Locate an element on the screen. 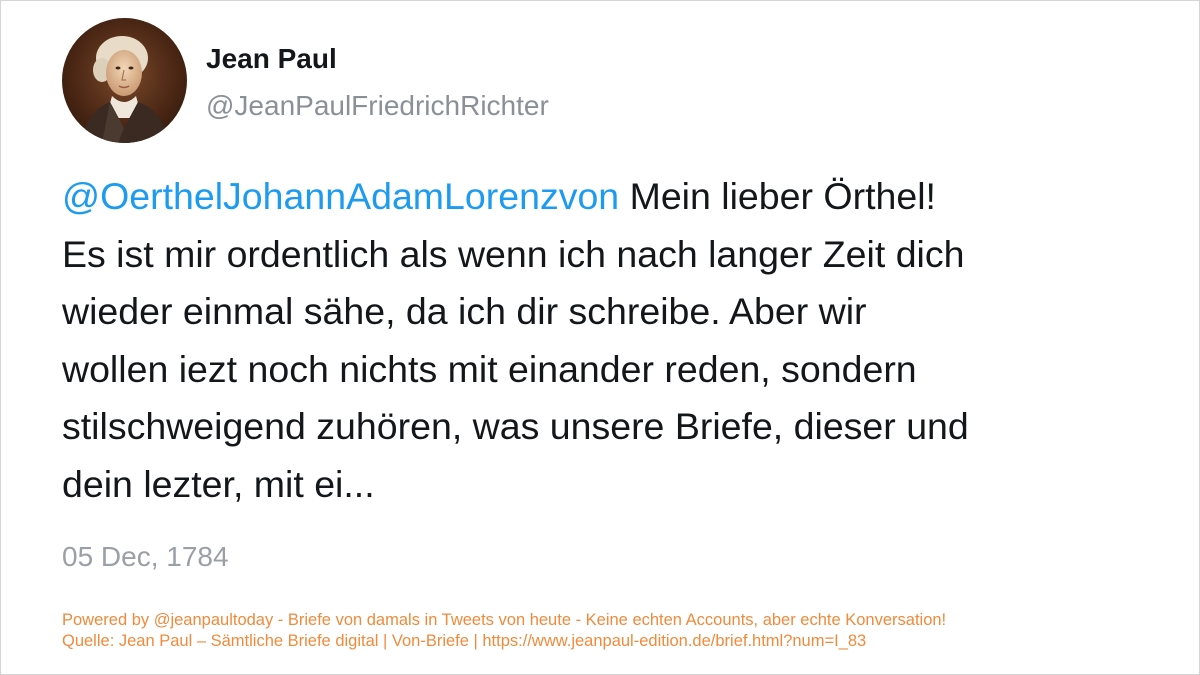  display-name: Jean Paul is located at coordinates (271, 59).